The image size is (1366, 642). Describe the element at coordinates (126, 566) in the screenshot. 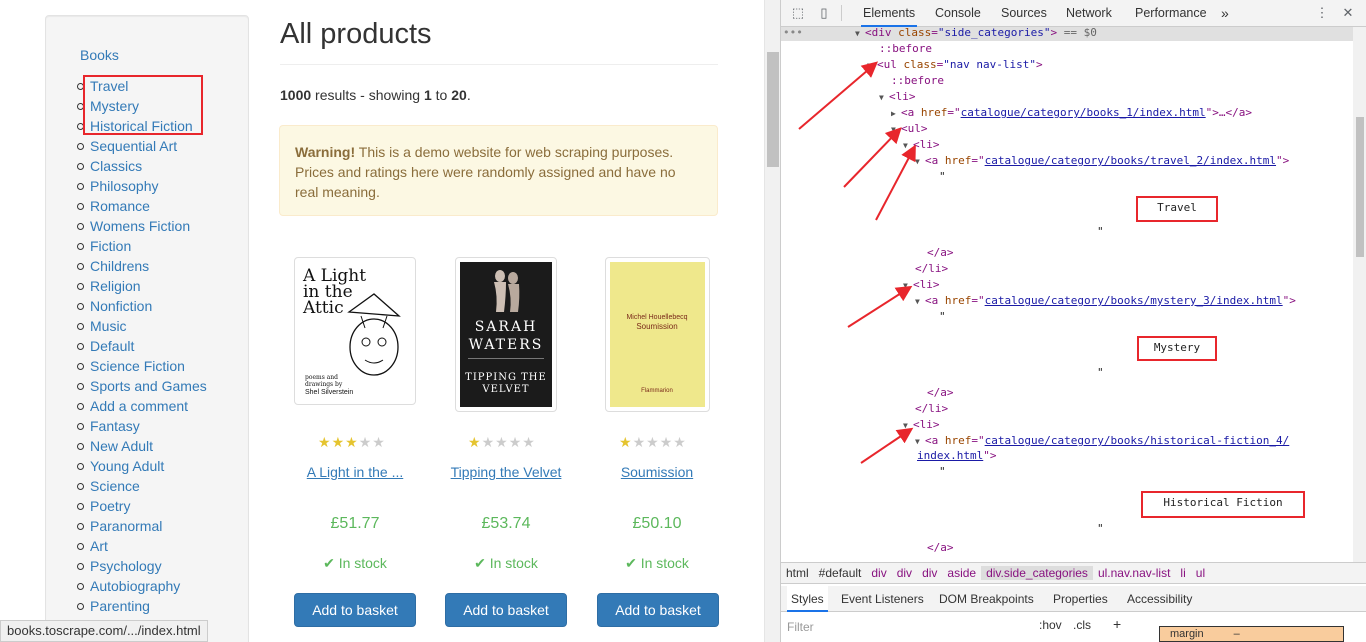

I see `category-link: Psychology` at that location.